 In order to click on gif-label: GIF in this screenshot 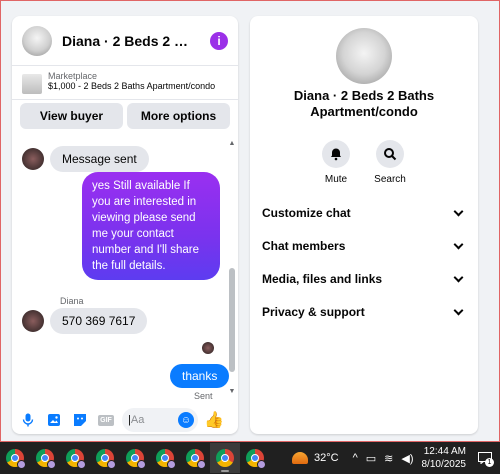, I will do `click(106, 420)`.